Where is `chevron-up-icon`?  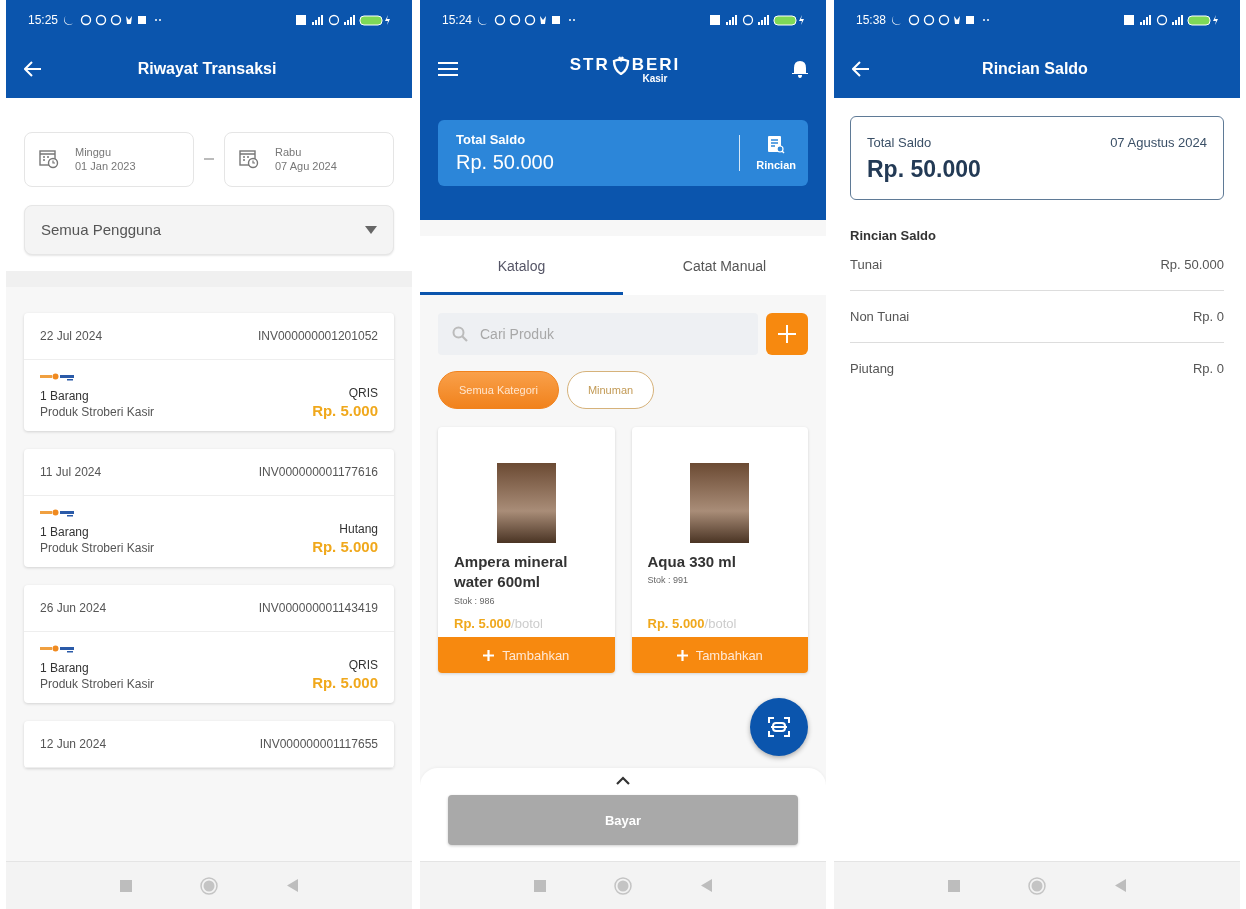 chevron-up-icon is located at coordinates (623, 780).